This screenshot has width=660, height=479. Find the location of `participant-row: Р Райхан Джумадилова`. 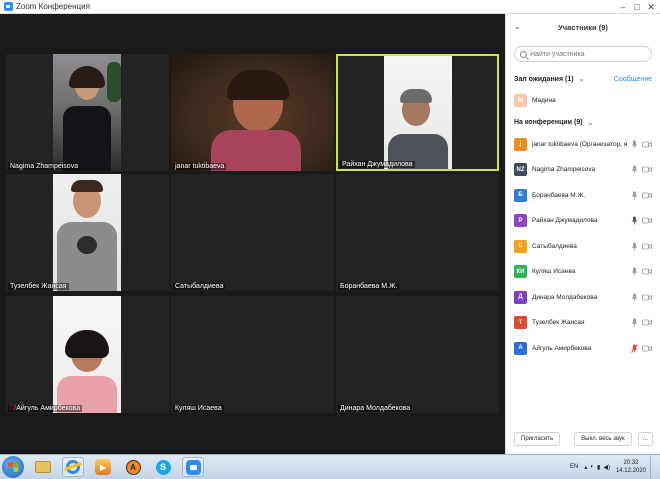

participant-row: Р Райхан Джумадилова is located at coordinates (583, 221).